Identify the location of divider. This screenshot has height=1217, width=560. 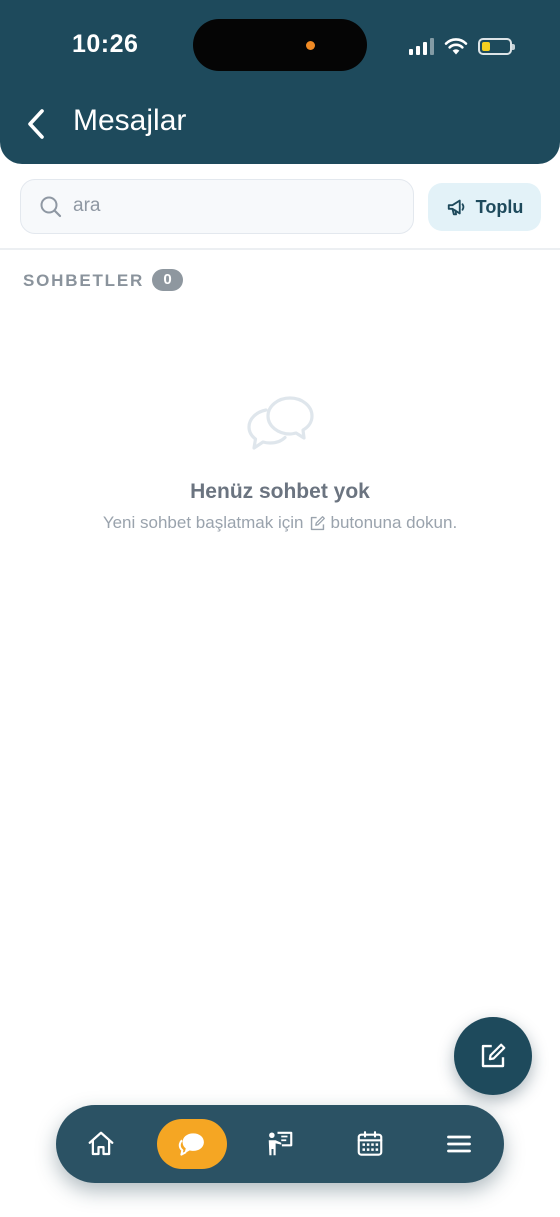
(280, 249).